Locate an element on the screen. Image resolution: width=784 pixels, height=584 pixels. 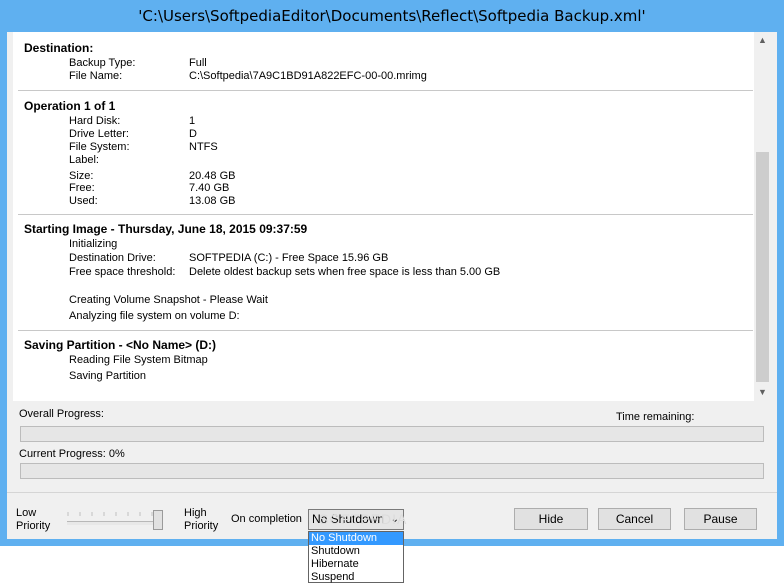
destination-title: Destination: is located at coordinates (59, 48).